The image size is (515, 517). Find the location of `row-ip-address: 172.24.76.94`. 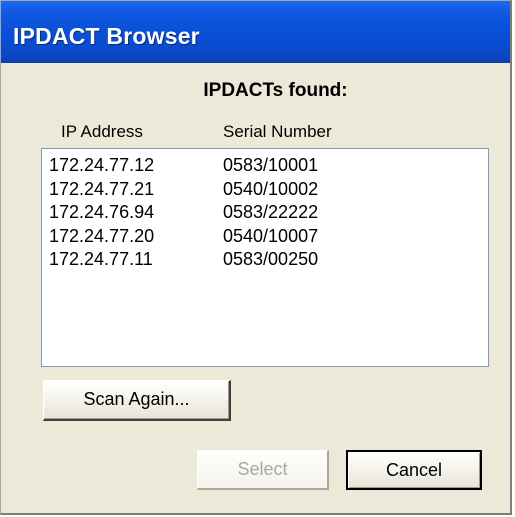

row-ip-address: 172.24.76.94 is located at coordinates (102, 212).